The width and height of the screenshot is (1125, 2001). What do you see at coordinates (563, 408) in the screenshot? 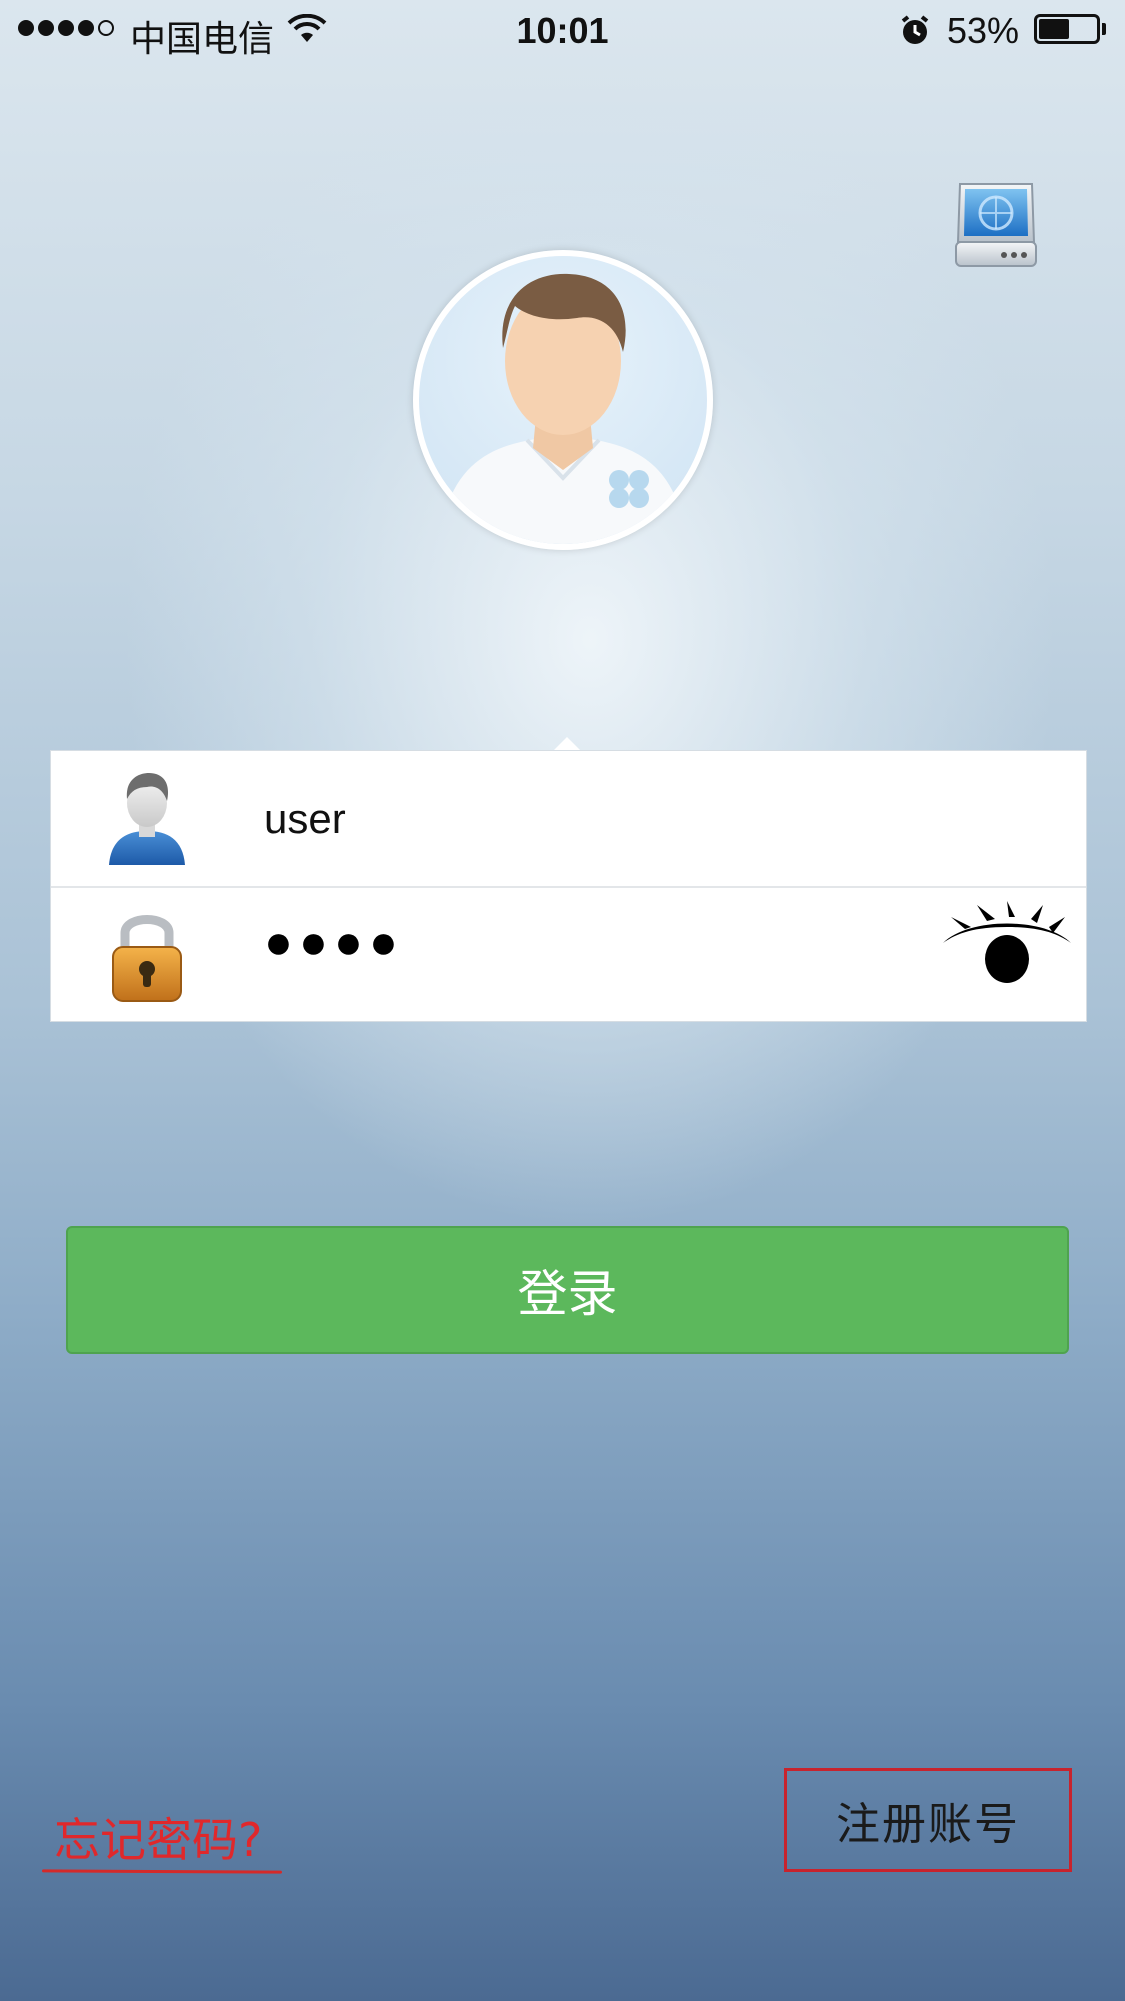
I see `default-avatar-icon` at bounding box center [563, 408].